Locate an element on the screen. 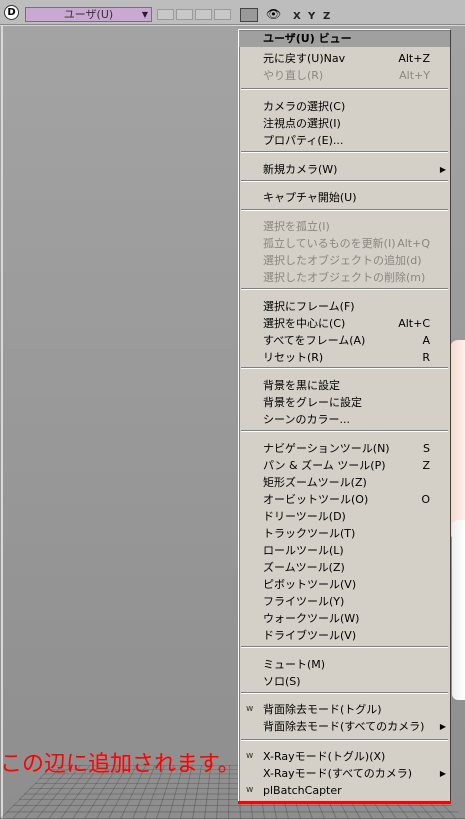 The image size is (465, 819). menu-item: w 背面除去モード(トグル) is located at coordinates (344, 709).